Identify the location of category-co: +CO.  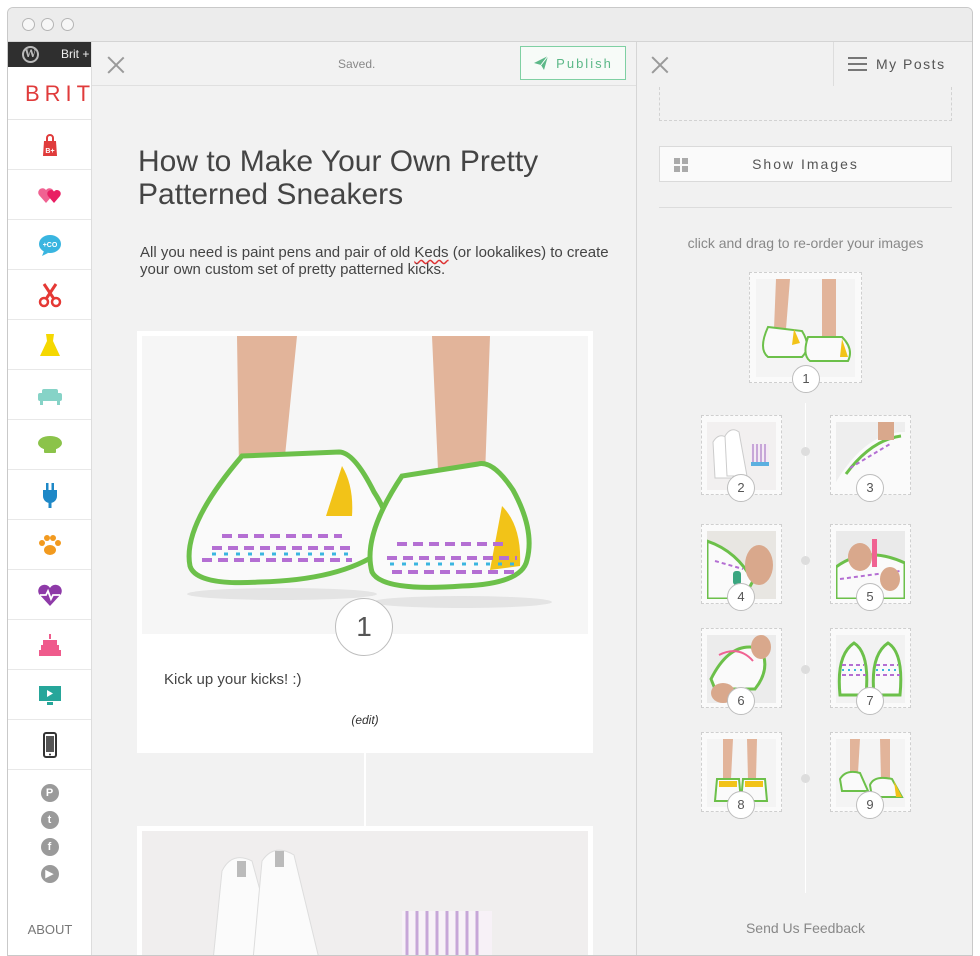
(49, 245).